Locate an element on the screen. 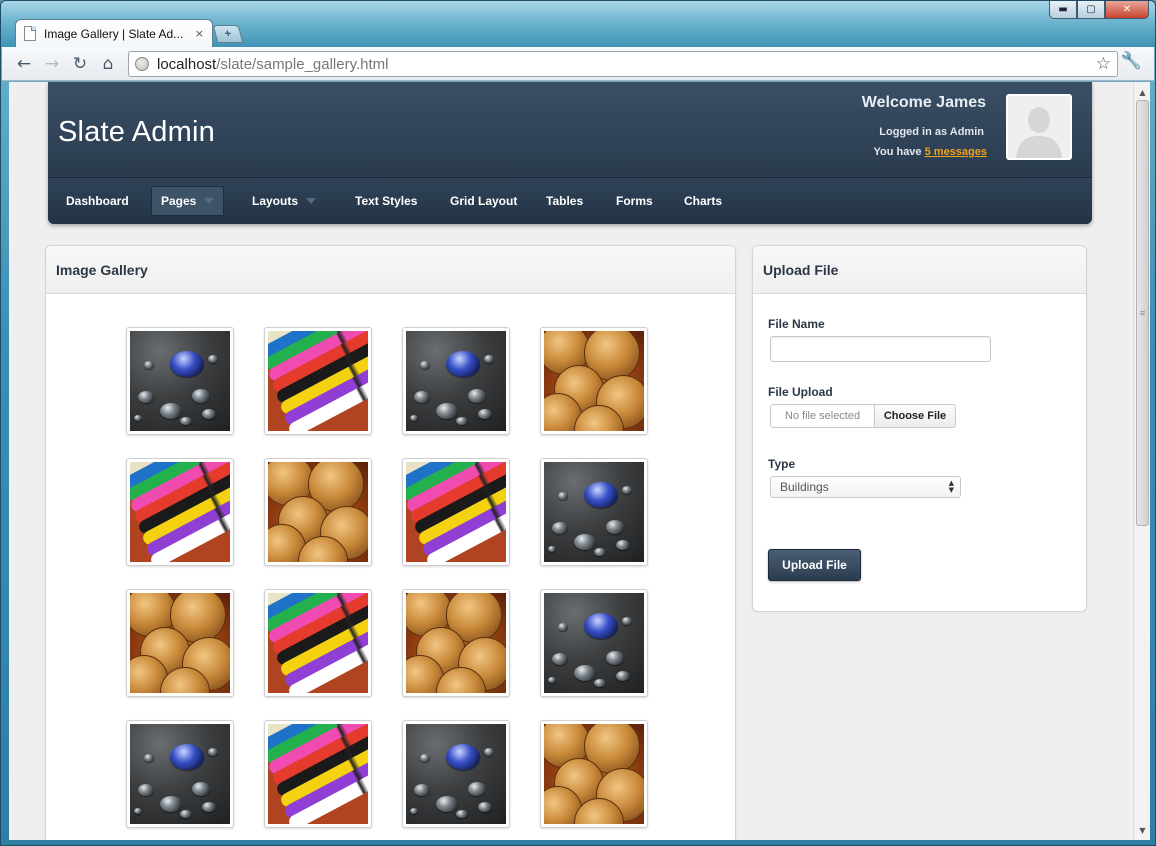  upload-file-button: Upload File is located at coordinates (814, 565).